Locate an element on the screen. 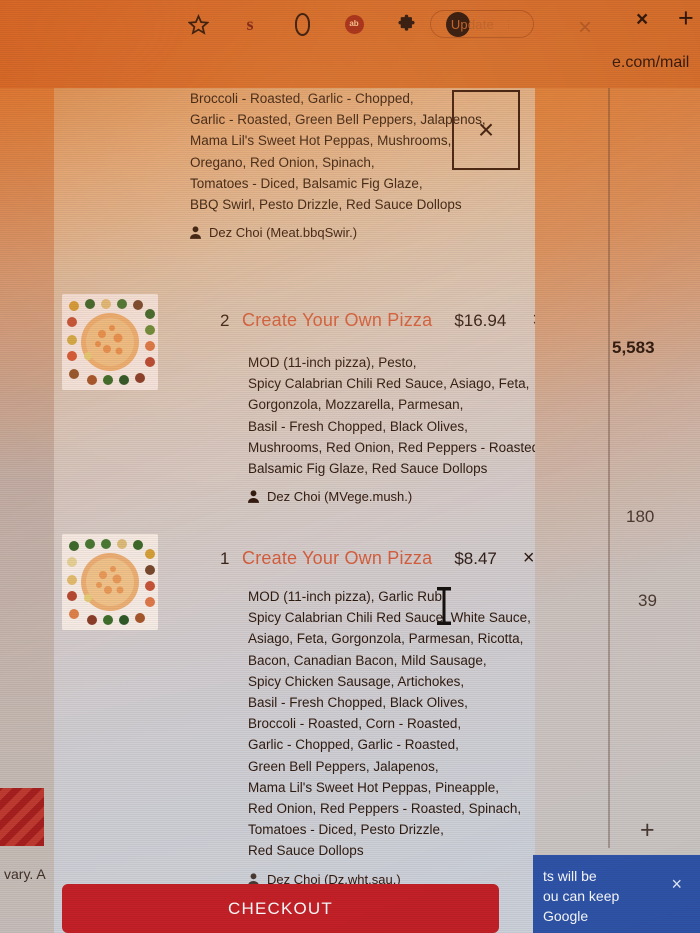 Image resolution: width=700 pixels, height=933 pixels. checkout-button: CHECKOUT is located at coordinates (280, 908).